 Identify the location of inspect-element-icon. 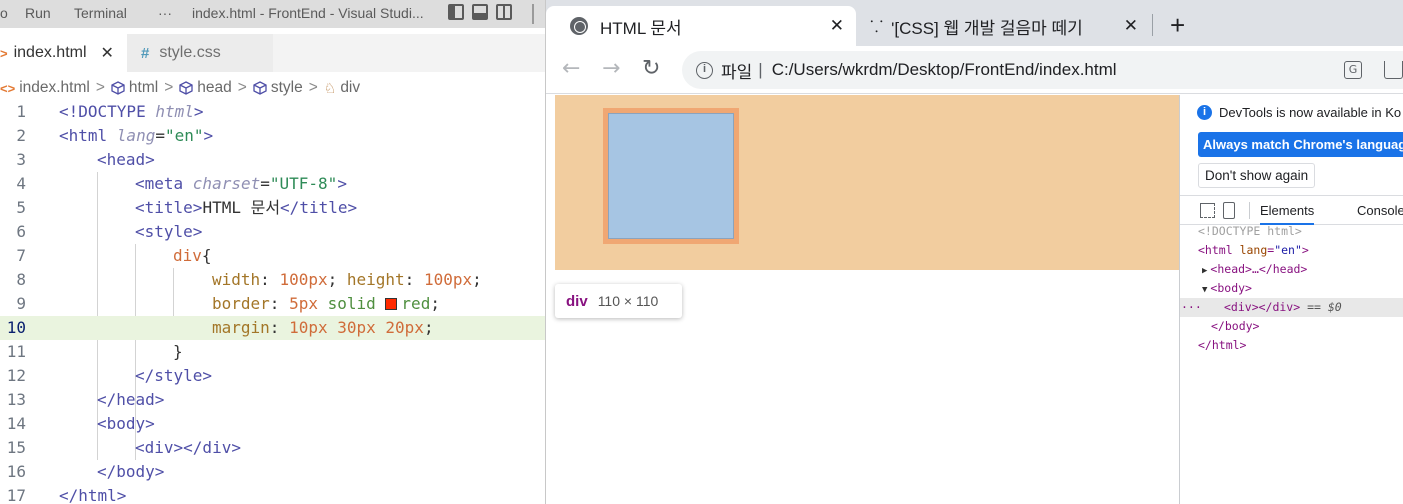
(1207, 210).